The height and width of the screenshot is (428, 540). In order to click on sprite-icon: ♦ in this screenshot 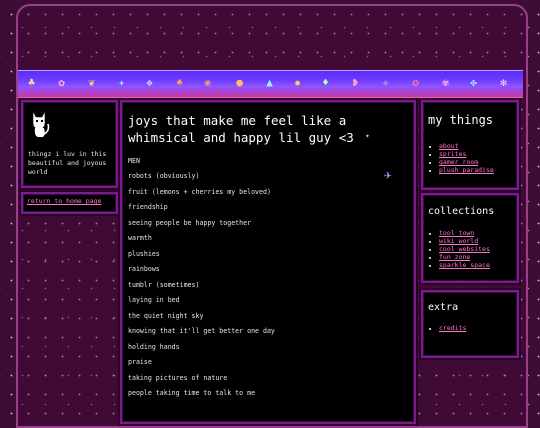, I will do `click(325, 82)`.